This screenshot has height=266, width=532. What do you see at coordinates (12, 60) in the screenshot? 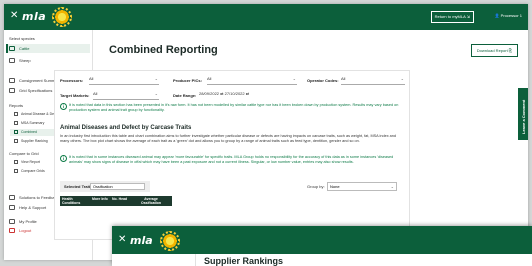
I see `sheep-icon` at bounding box center [12, 60].